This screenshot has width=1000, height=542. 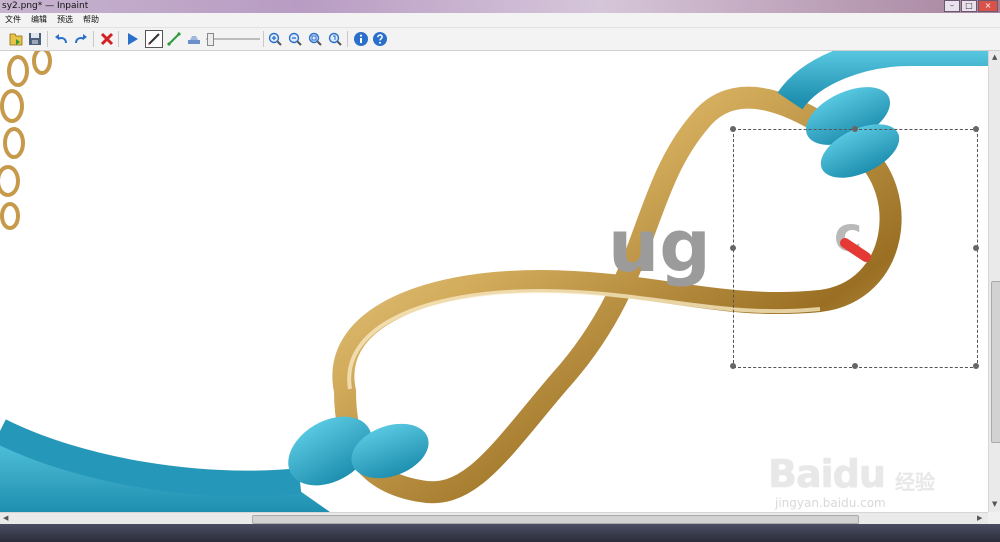 I want to click on horizontal-scroll-thumb, so click(x=555, y=519).